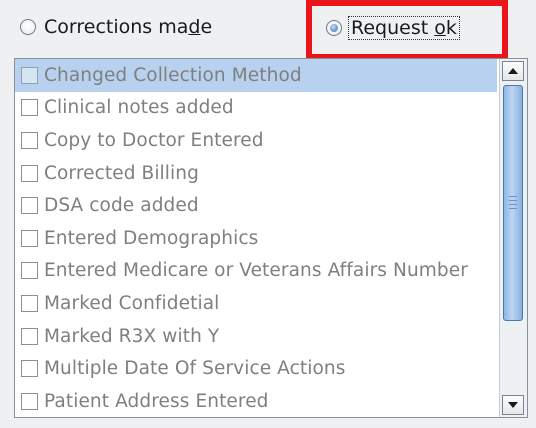 This screenshot has height=428, width=536. I want to click on list-item: DSA code added, so click(256, 205).